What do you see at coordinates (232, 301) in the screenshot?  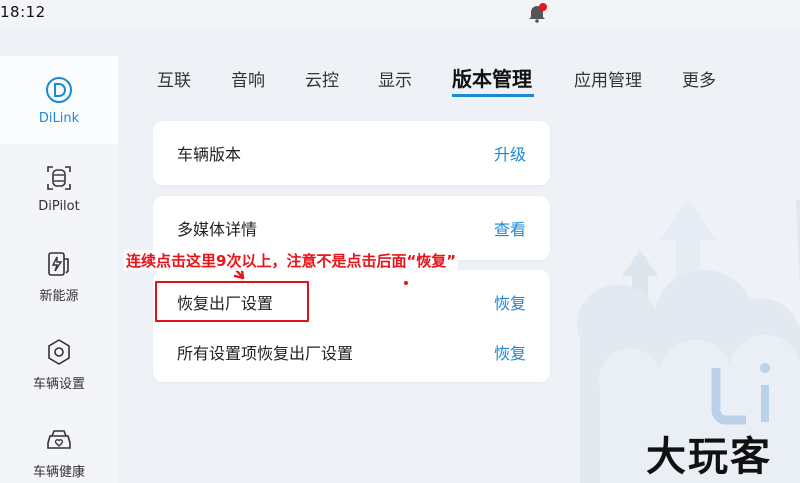 I see `annotation-highlight-box` at bounding box center [232, 301].